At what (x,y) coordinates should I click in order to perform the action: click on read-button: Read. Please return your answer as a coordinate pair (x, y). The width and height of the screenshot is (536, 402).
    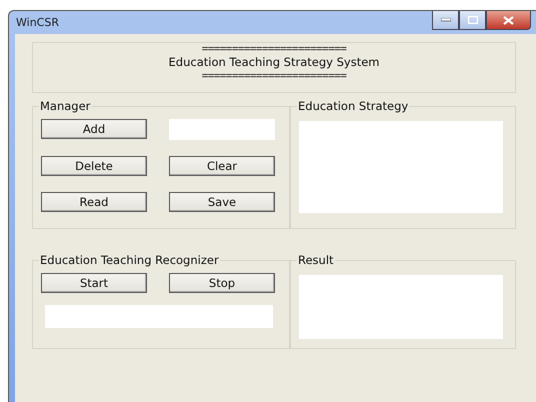
    Looking at the image, I should click on (94, 202).